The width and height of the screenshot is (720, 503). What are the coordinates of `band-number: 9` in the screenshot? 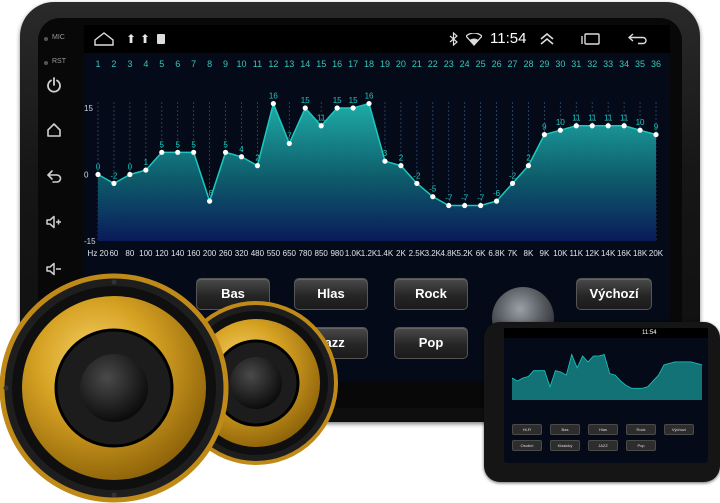 It's located at (225, 64).